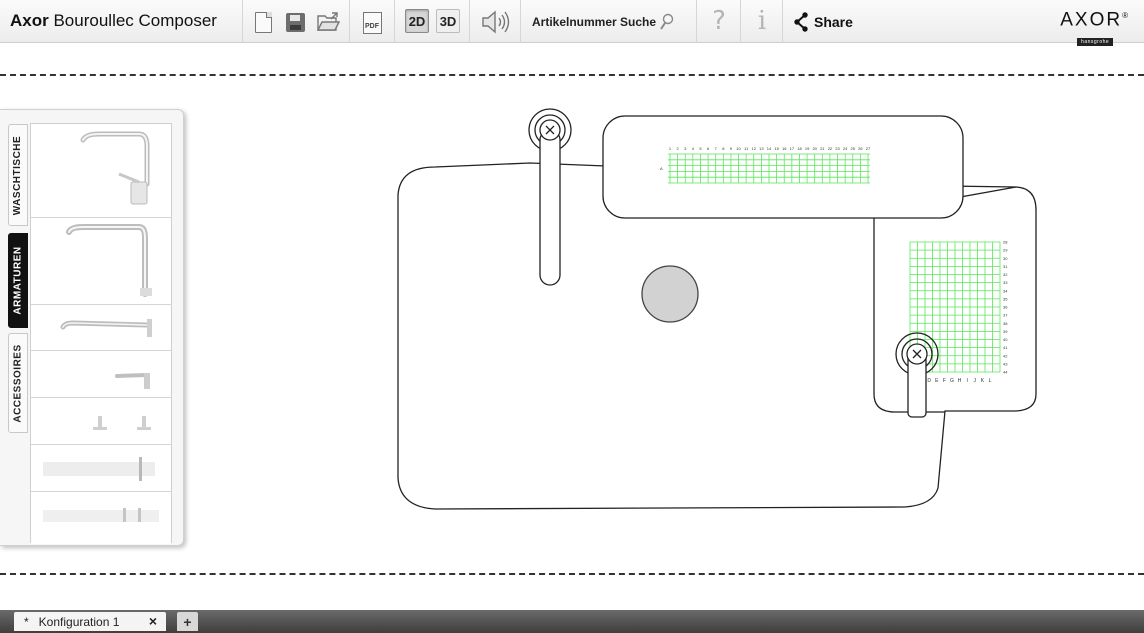 The image size is (1144, 633). I want to click on magnifier-icon, so click(667, 21).